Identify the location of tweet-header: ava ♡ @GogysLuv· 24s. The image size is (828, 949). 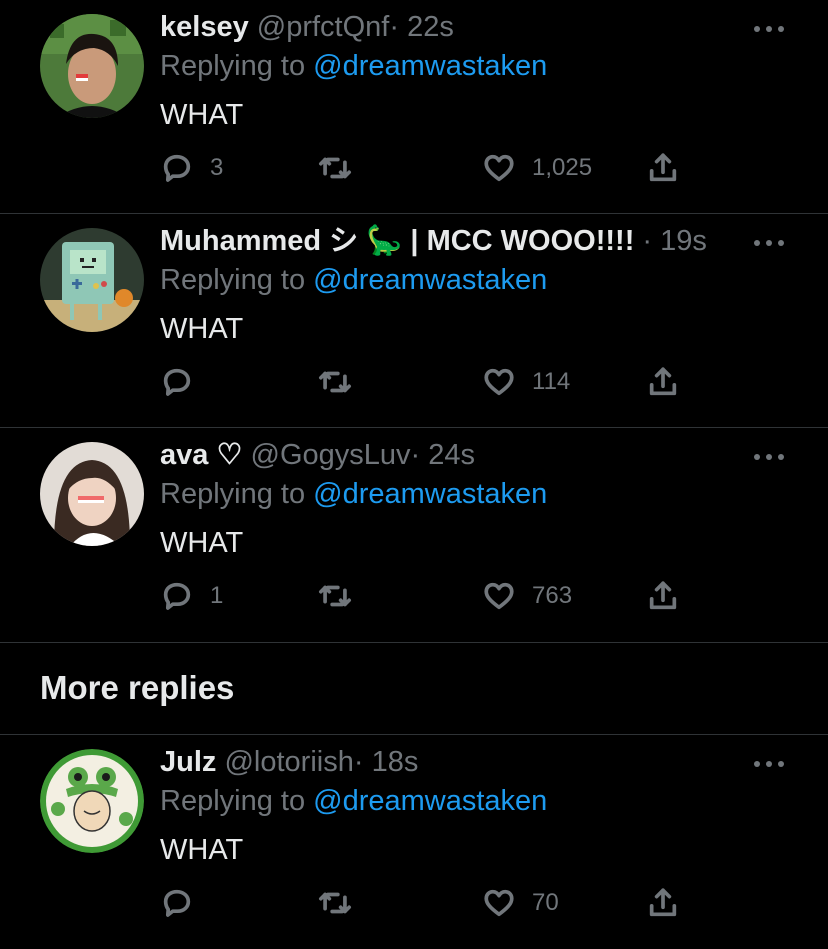
(464, 455).